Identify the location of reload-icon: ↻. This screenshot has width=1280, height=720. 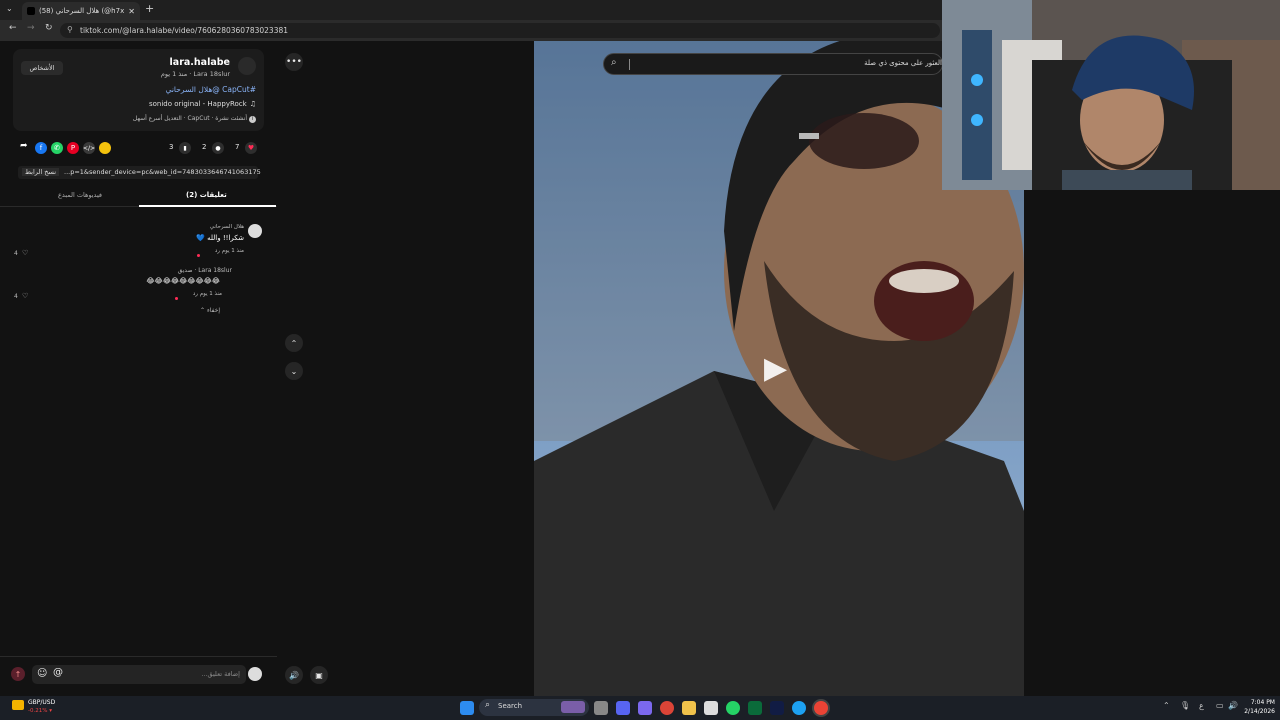
(49, 28).